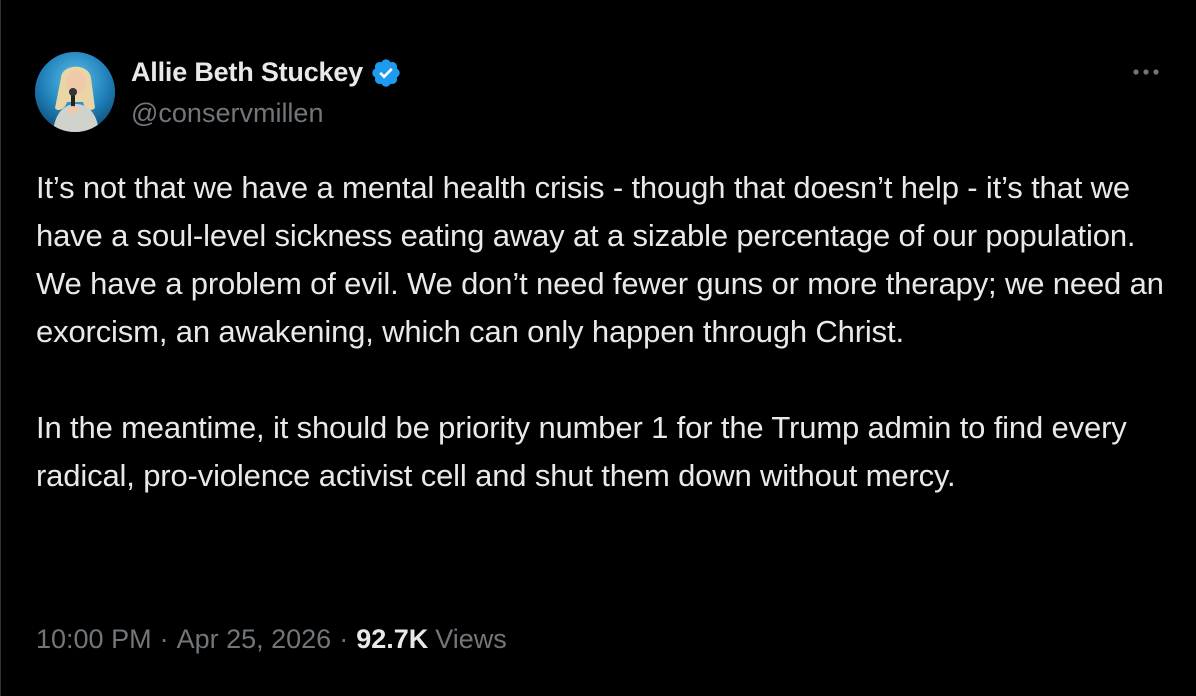 The height and width of the screenshot is (696, 1196). I want to click on tweet-date: Apr 25, 2026, so click(254, 639).